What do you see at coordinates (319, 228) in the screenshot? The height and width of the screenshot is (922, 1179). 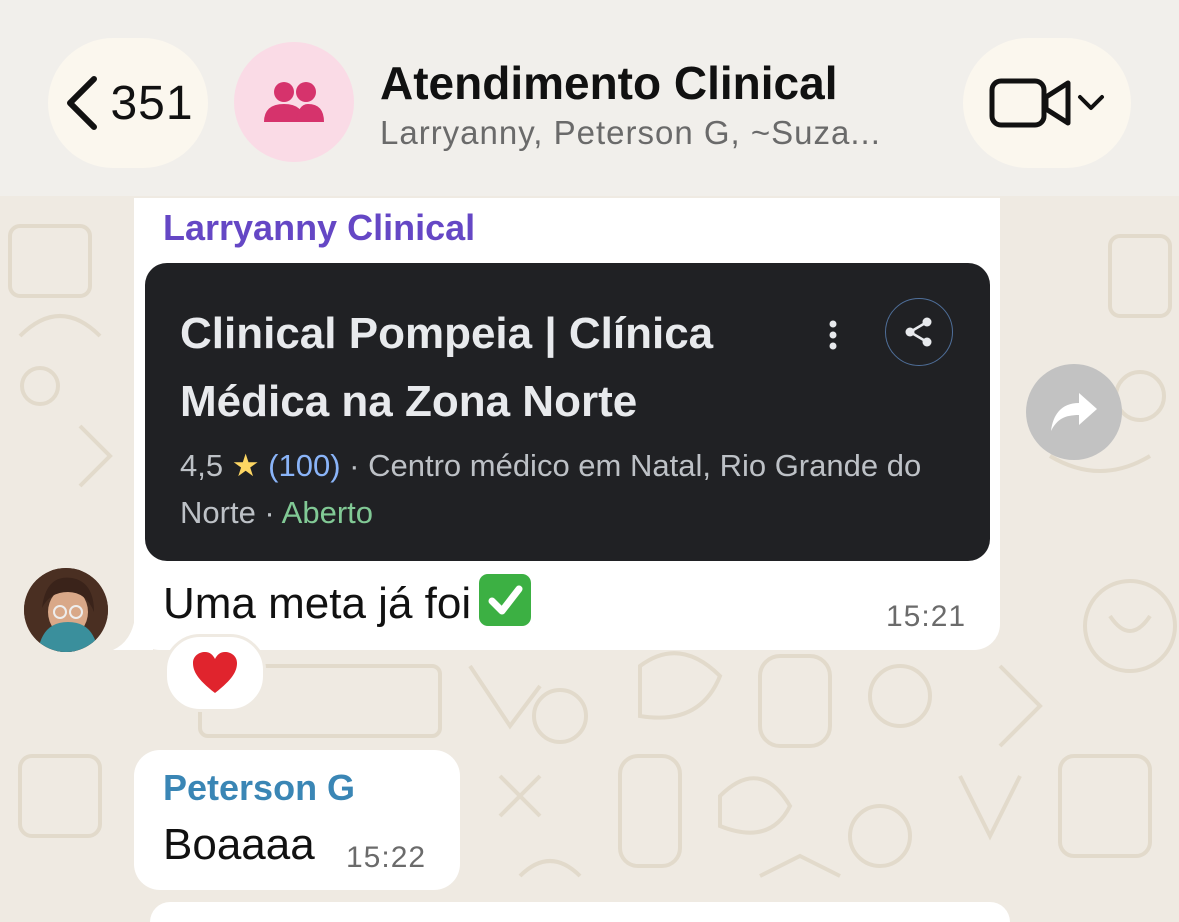 I see `sender-name: Larryanny Clinical` at bounding box center [319, 228].